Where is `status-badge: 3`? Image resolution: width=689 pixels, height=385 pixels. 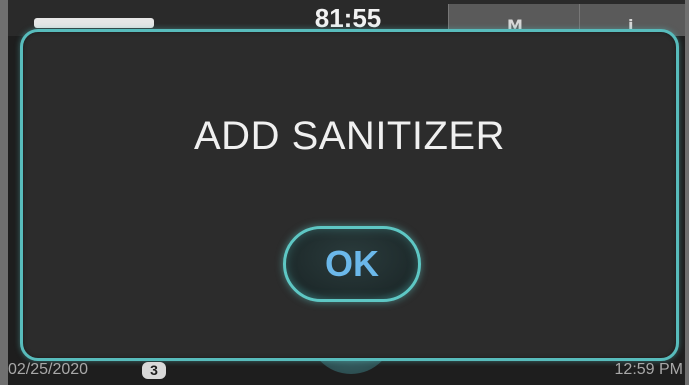 status-badge: 3 is located at coordinates (154, 370).